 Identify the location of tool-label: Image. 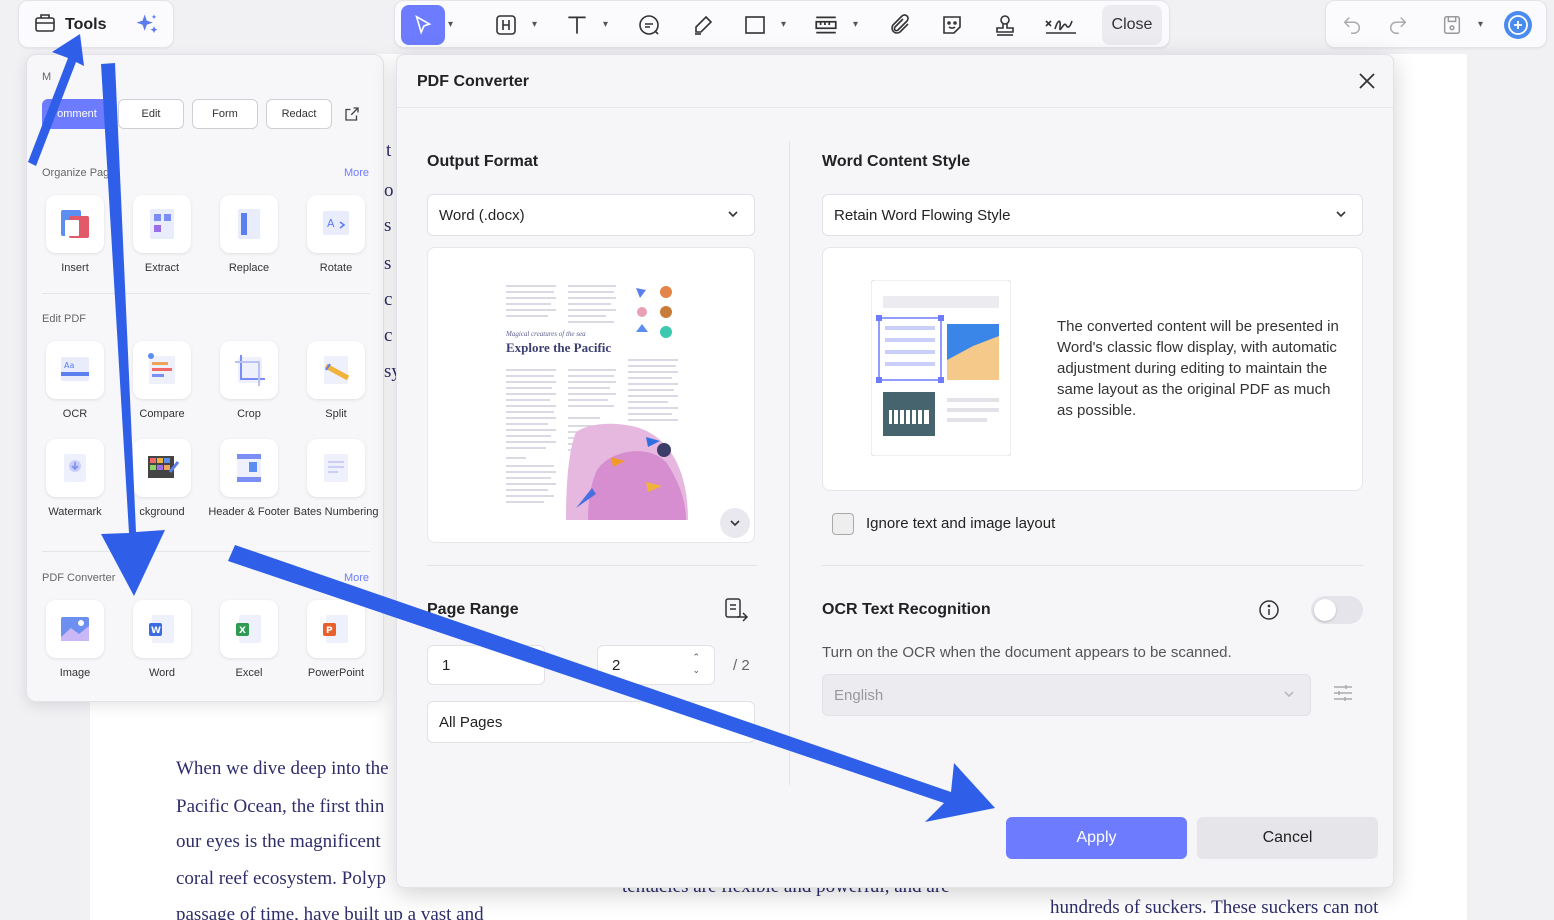
(75, 673).